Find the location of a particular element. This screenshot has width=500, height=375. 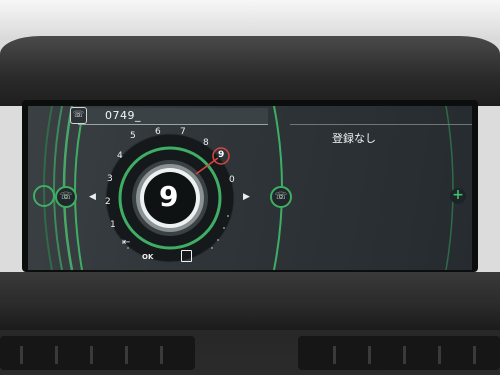

digit-2: 2 is located at coordinates (108, 202).